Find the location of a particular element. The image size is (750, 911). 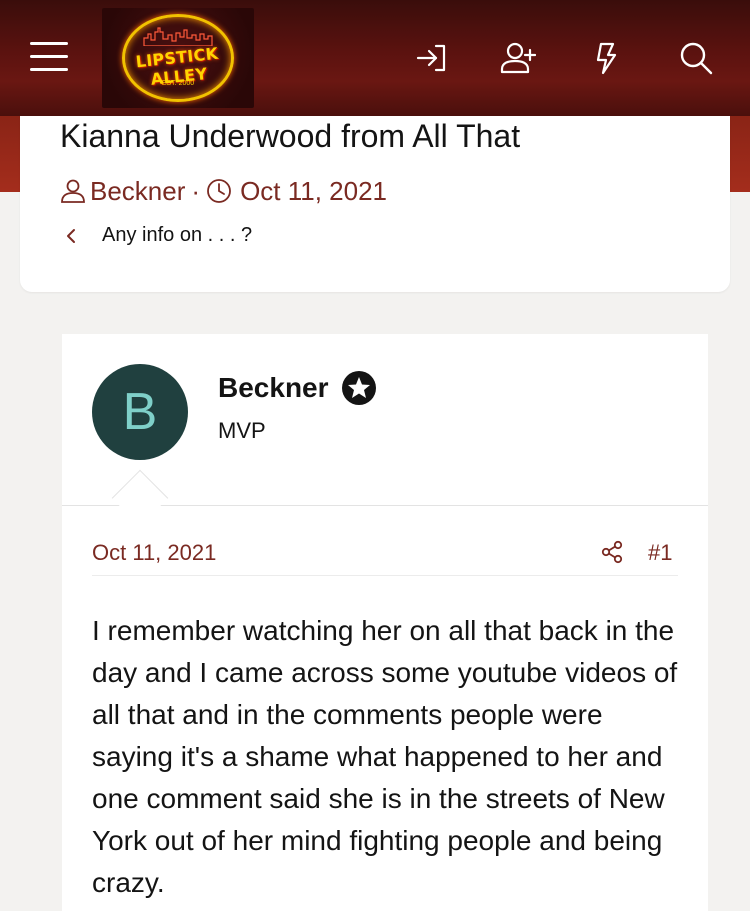

chevron-left-icon is located at coordinates (71, 235).